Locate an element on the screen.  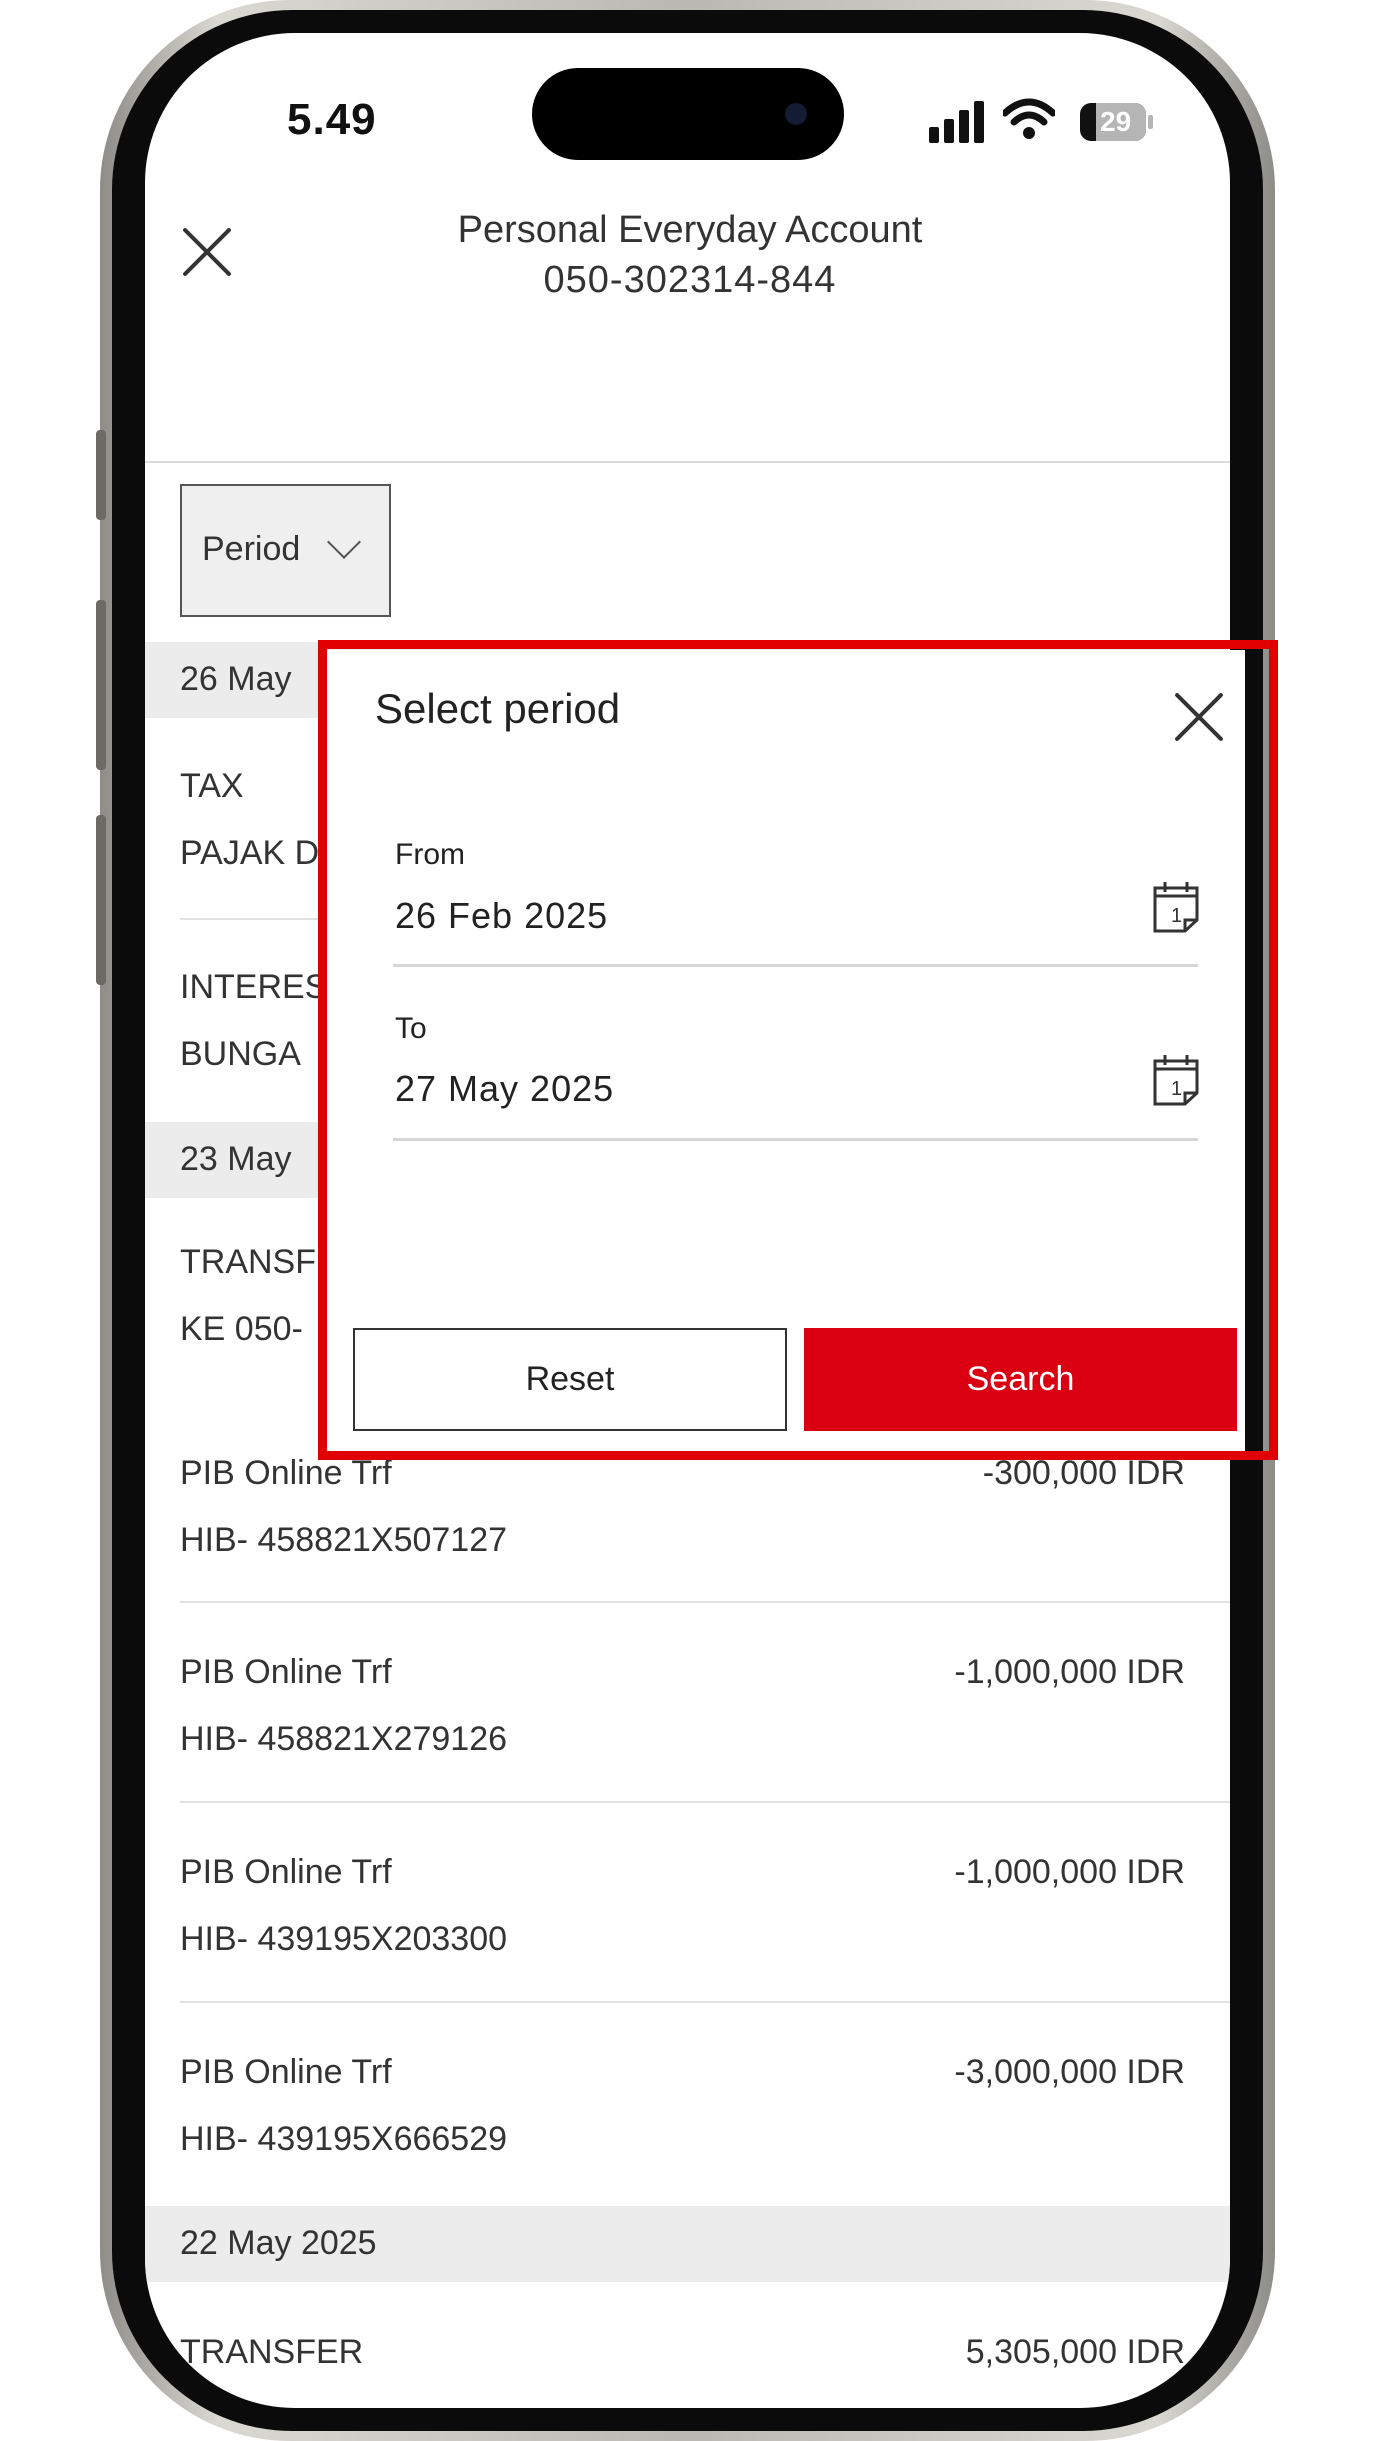
transaction-amount: -3,000,000 IDR is located at coordinates (1069, 2072).